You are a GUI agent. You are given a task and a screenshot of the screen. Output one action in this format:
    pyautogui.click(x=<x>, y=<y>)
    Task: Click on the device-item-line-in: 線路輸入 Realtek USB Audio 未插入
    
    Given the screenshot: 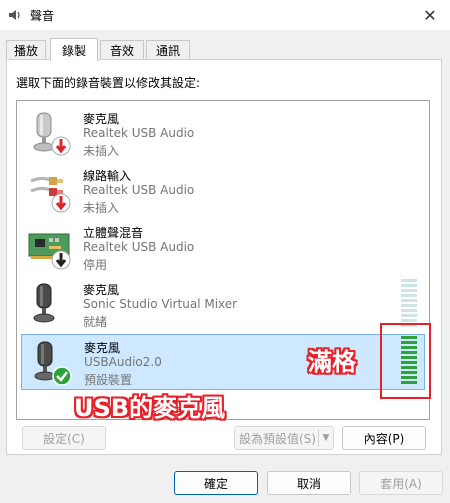 What is the action you would take?
    pyautogui.click(x=223, y=191)
    